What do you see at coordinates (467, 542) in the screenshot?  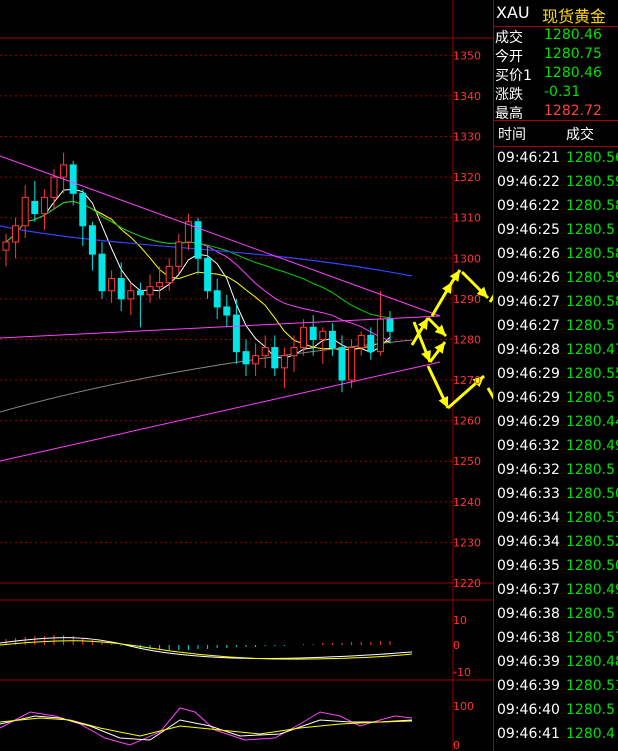 I see `y-tick-label: 1230` at bounding box center [467, 542].